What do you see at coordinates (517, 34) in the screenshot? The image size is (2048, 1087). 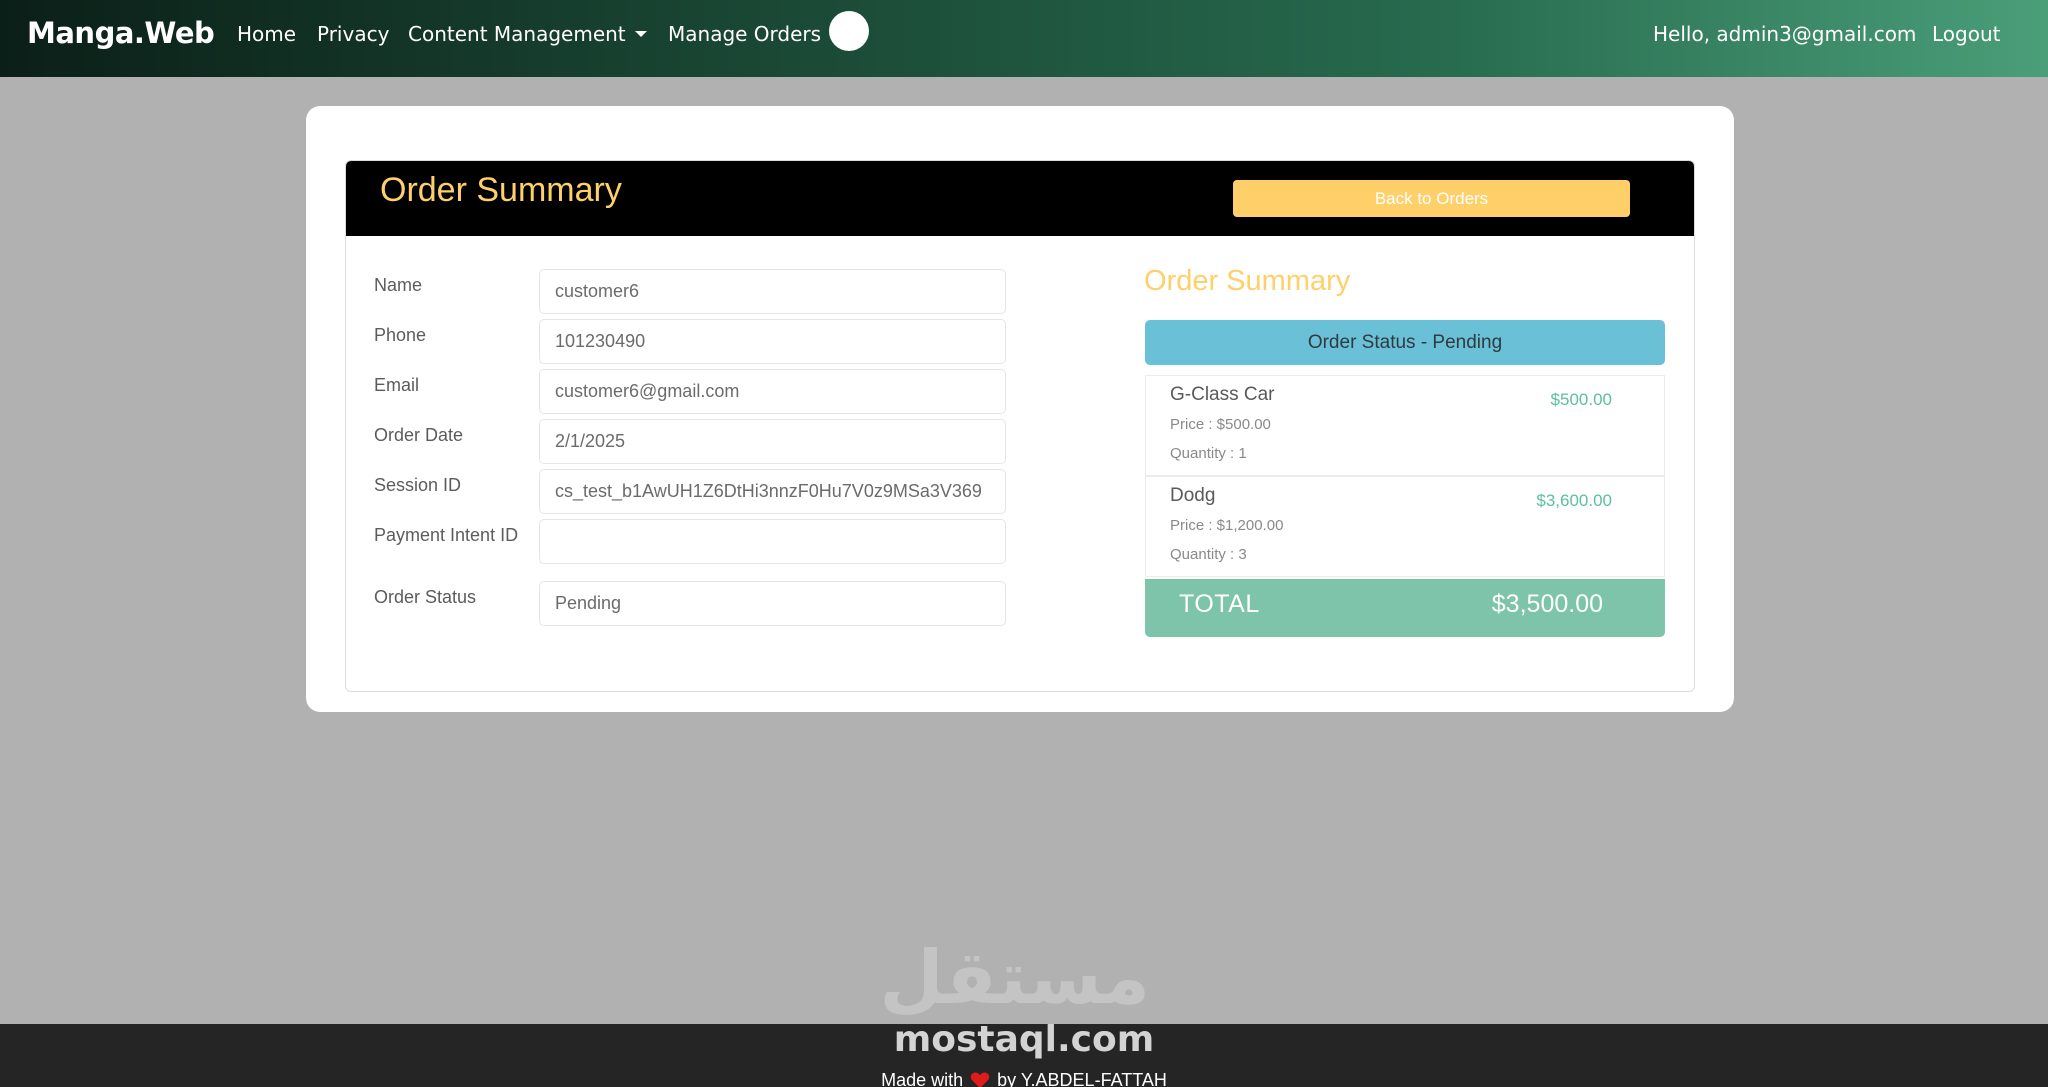 I see `nav-content-management-label: Content Management` at bounding box center [517, 34].